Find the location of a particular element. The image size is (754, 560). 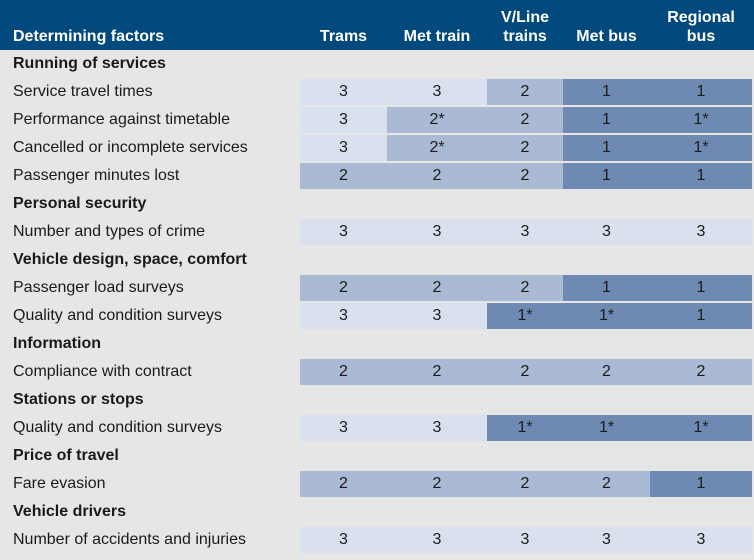

table-row: Fare evasion 2 2 2 2 1 is located at coordinates (377, 484).